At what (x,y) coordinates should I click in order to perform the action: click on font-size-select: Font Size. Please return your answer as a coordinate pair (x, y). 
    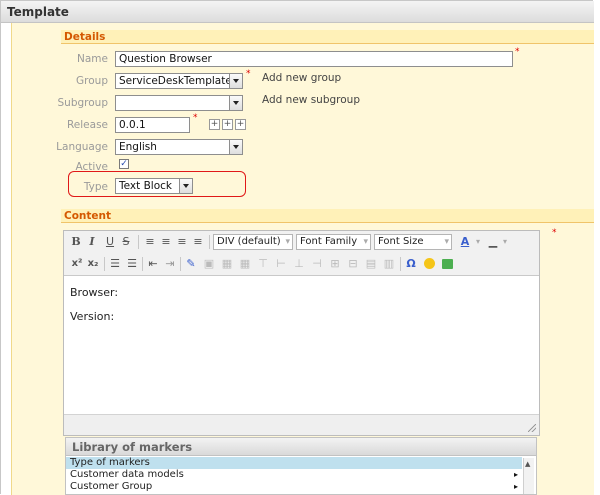
    Looking at the image, I should click on (413, 242).